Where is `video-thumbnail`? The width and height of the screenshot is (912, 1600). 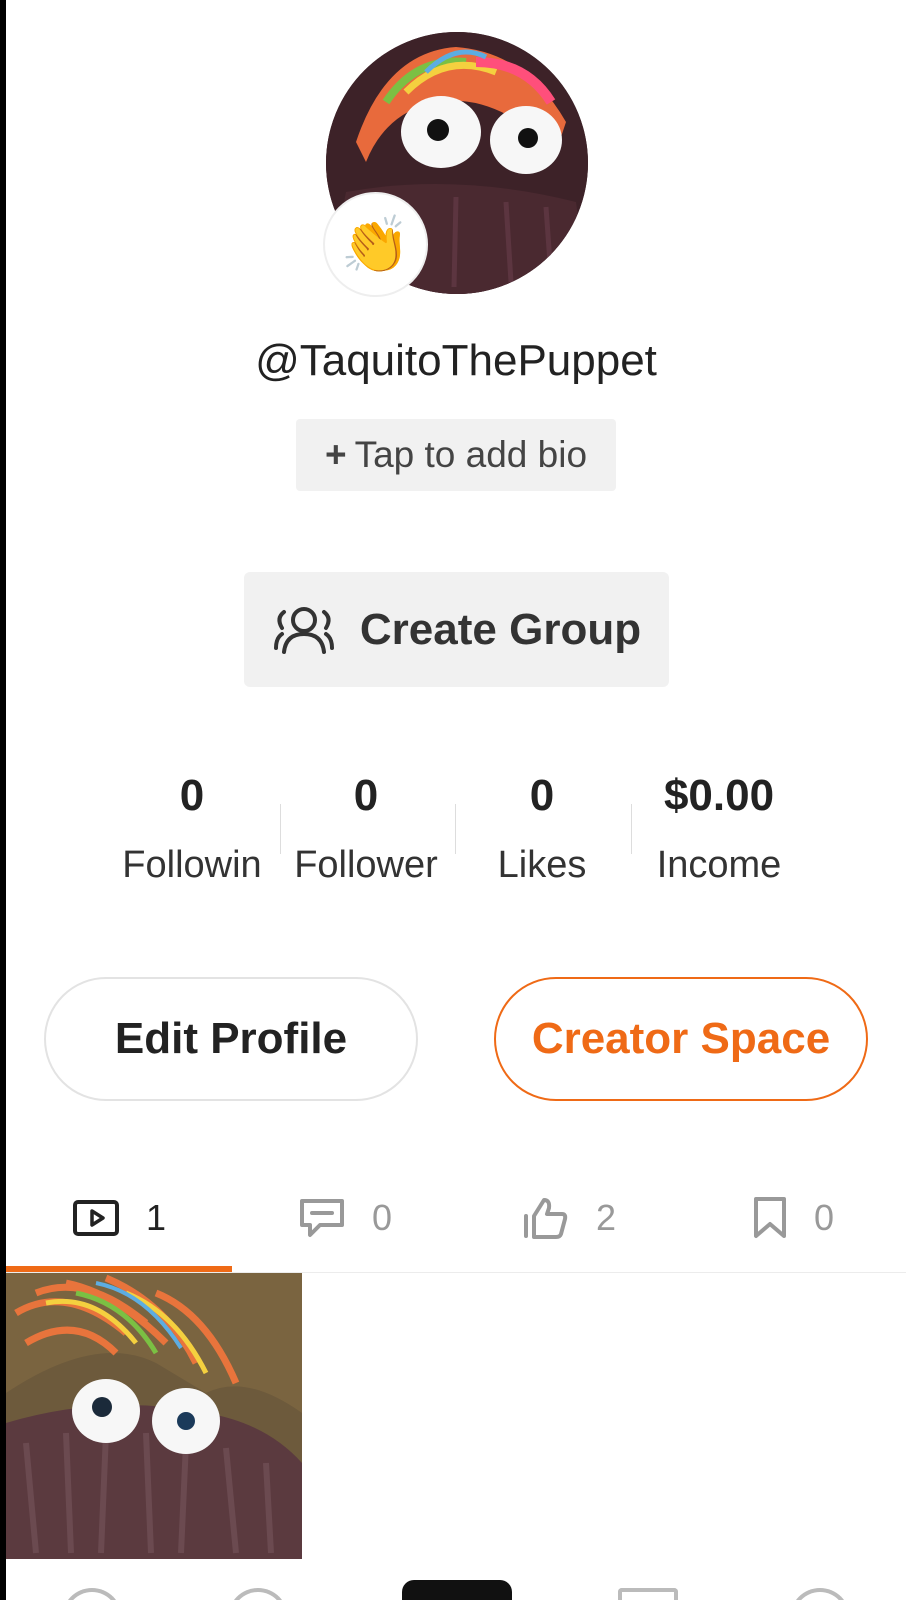 video-thumbnail is located at coordinates (154, 1416).